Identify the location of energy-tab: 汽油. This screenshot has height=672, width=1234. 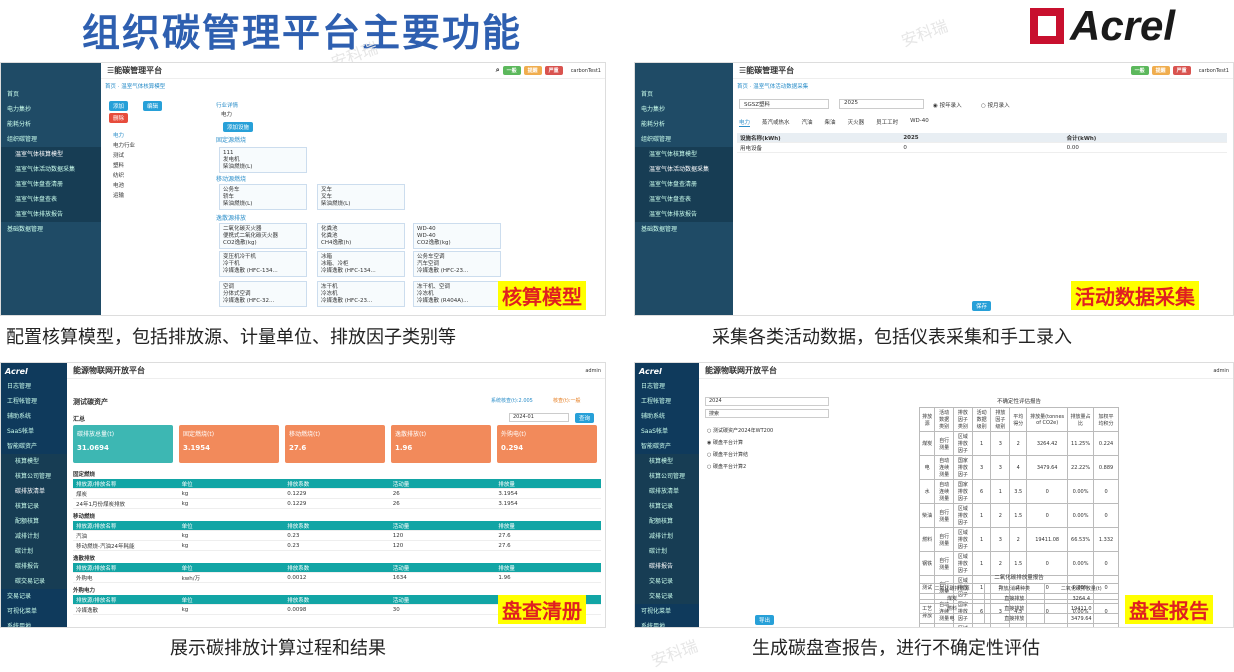
(807, 122).